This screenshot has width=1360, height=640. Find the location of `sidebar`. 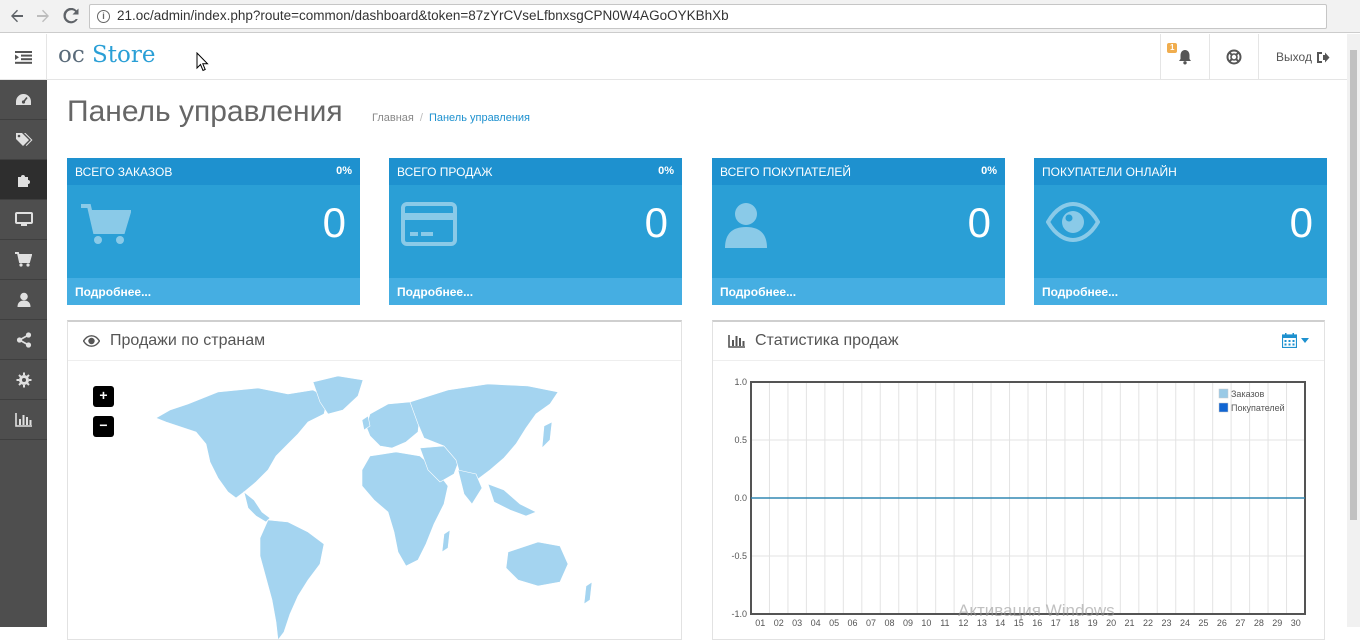

sidebar is located at coordinates (23, 353).